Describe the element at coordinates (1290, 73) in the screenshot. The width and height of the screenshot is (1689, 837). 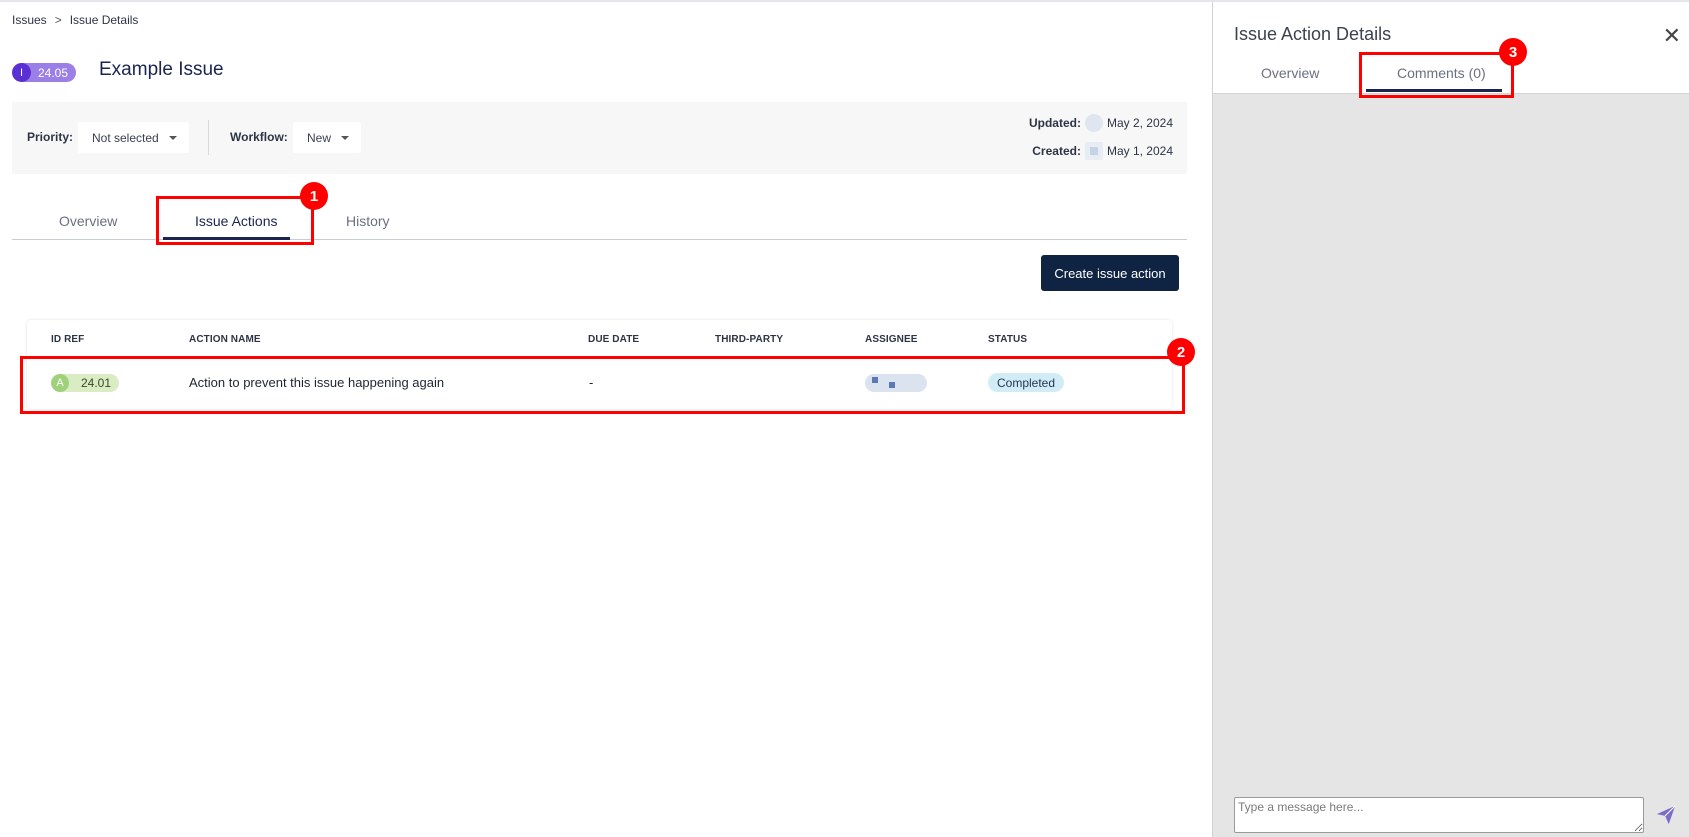
I see `side-tab-overview: Overview` at that location.